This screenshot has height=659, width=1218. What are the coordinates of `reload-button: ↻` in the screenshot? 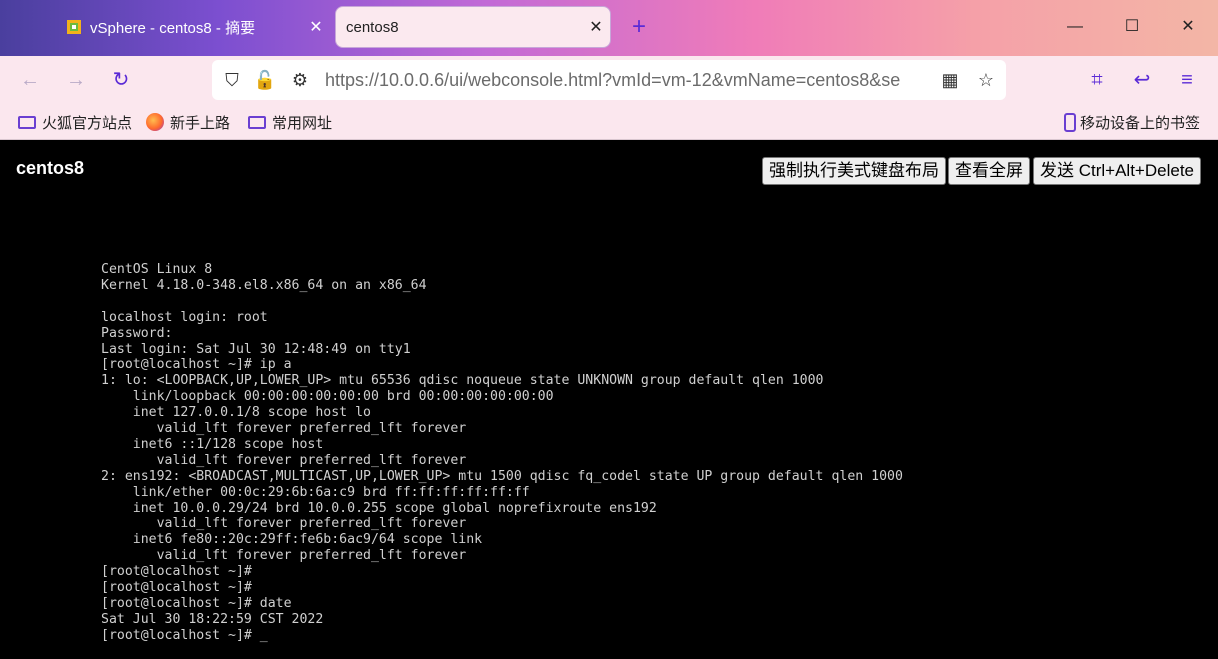 It's located at (121, 80).